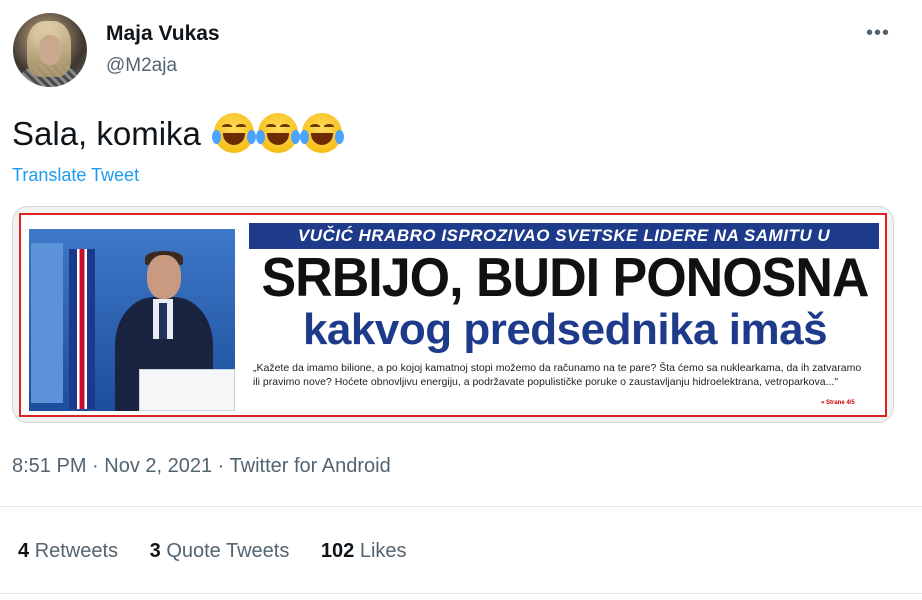  I want to click on retweets-stat: 4 Retweets, so click(68, 551).